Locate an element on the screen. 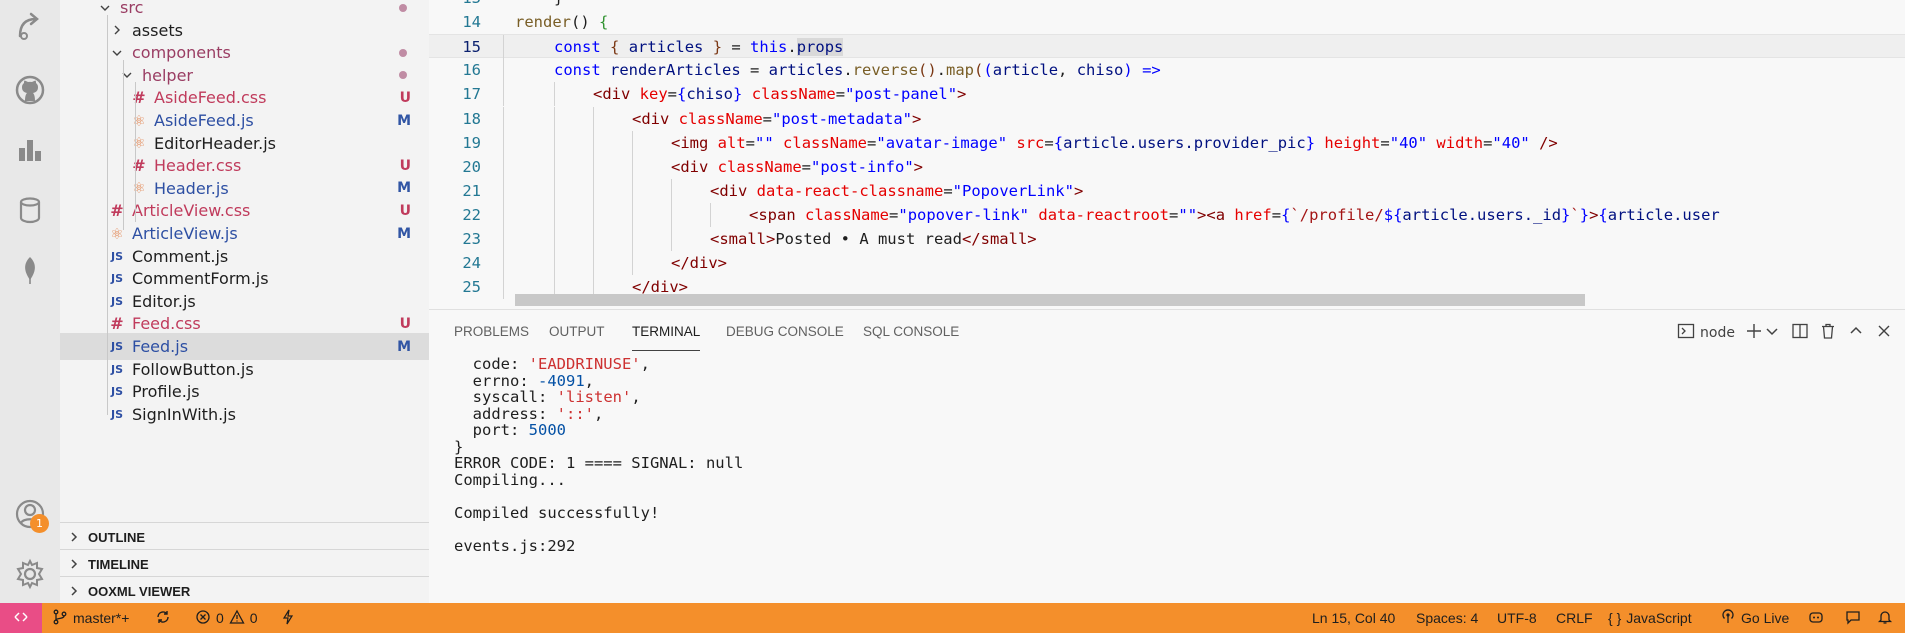 The height and width of the screenshot is (633, 1905). code-line: 15 const { articles } = this.props is located at coordinates (1167, 47).